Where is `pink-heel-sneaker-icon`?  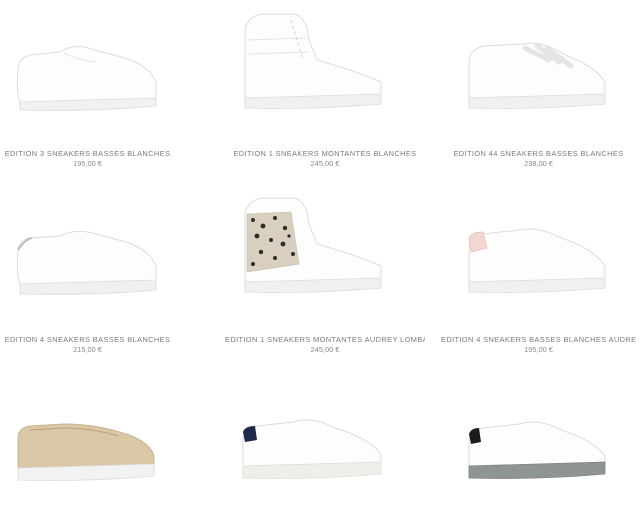 pink-heel-sneaker-icon is located at coordinates (537, 260).